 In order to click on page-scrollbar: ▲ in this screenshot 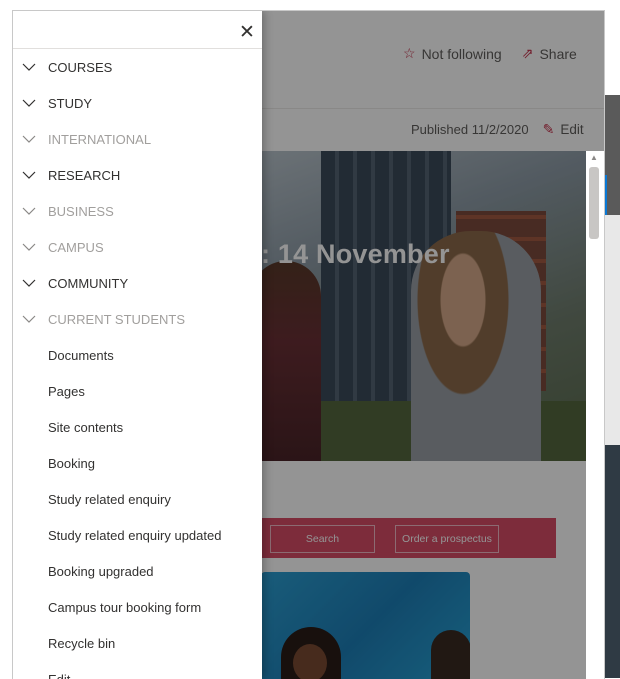, I will do `click(595, 415)`.